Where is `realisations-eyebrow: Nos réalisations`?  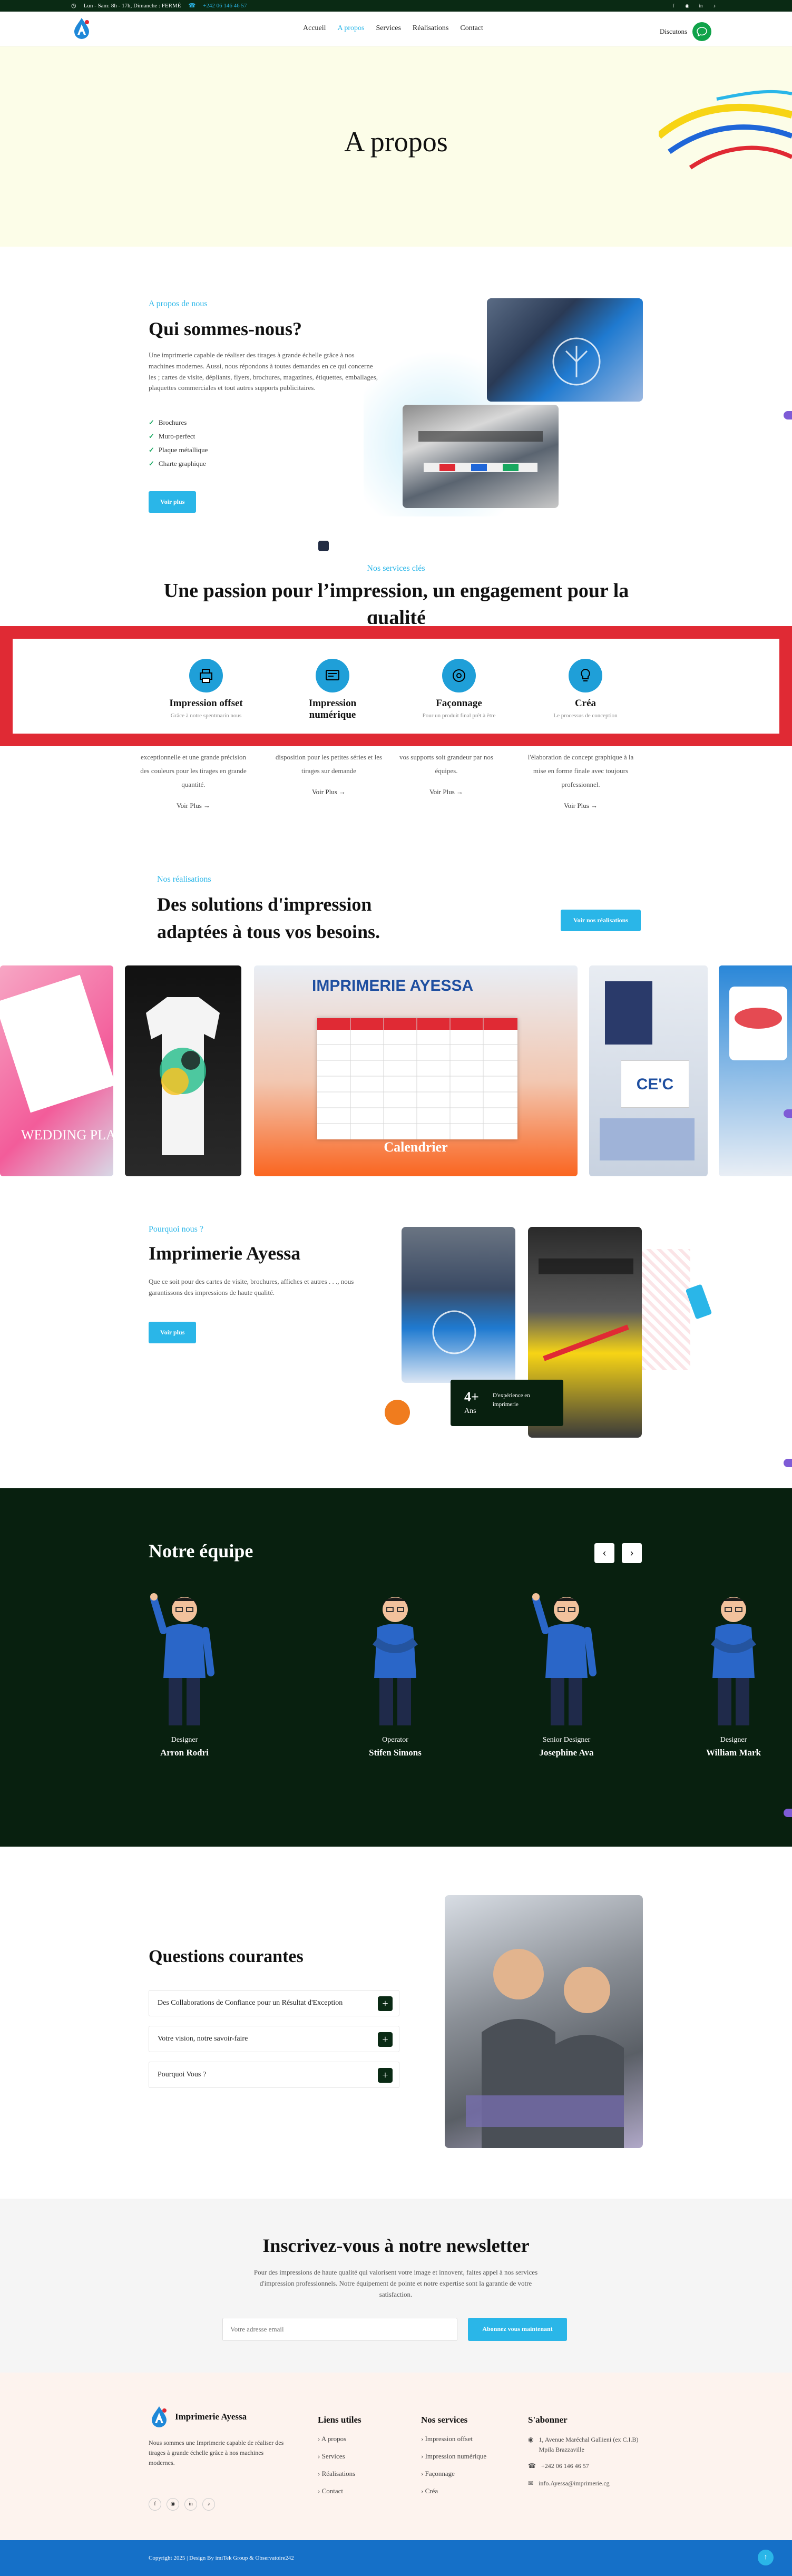
realisations-eyebrow: Nos réalisations is located at coordinates (184, 879).